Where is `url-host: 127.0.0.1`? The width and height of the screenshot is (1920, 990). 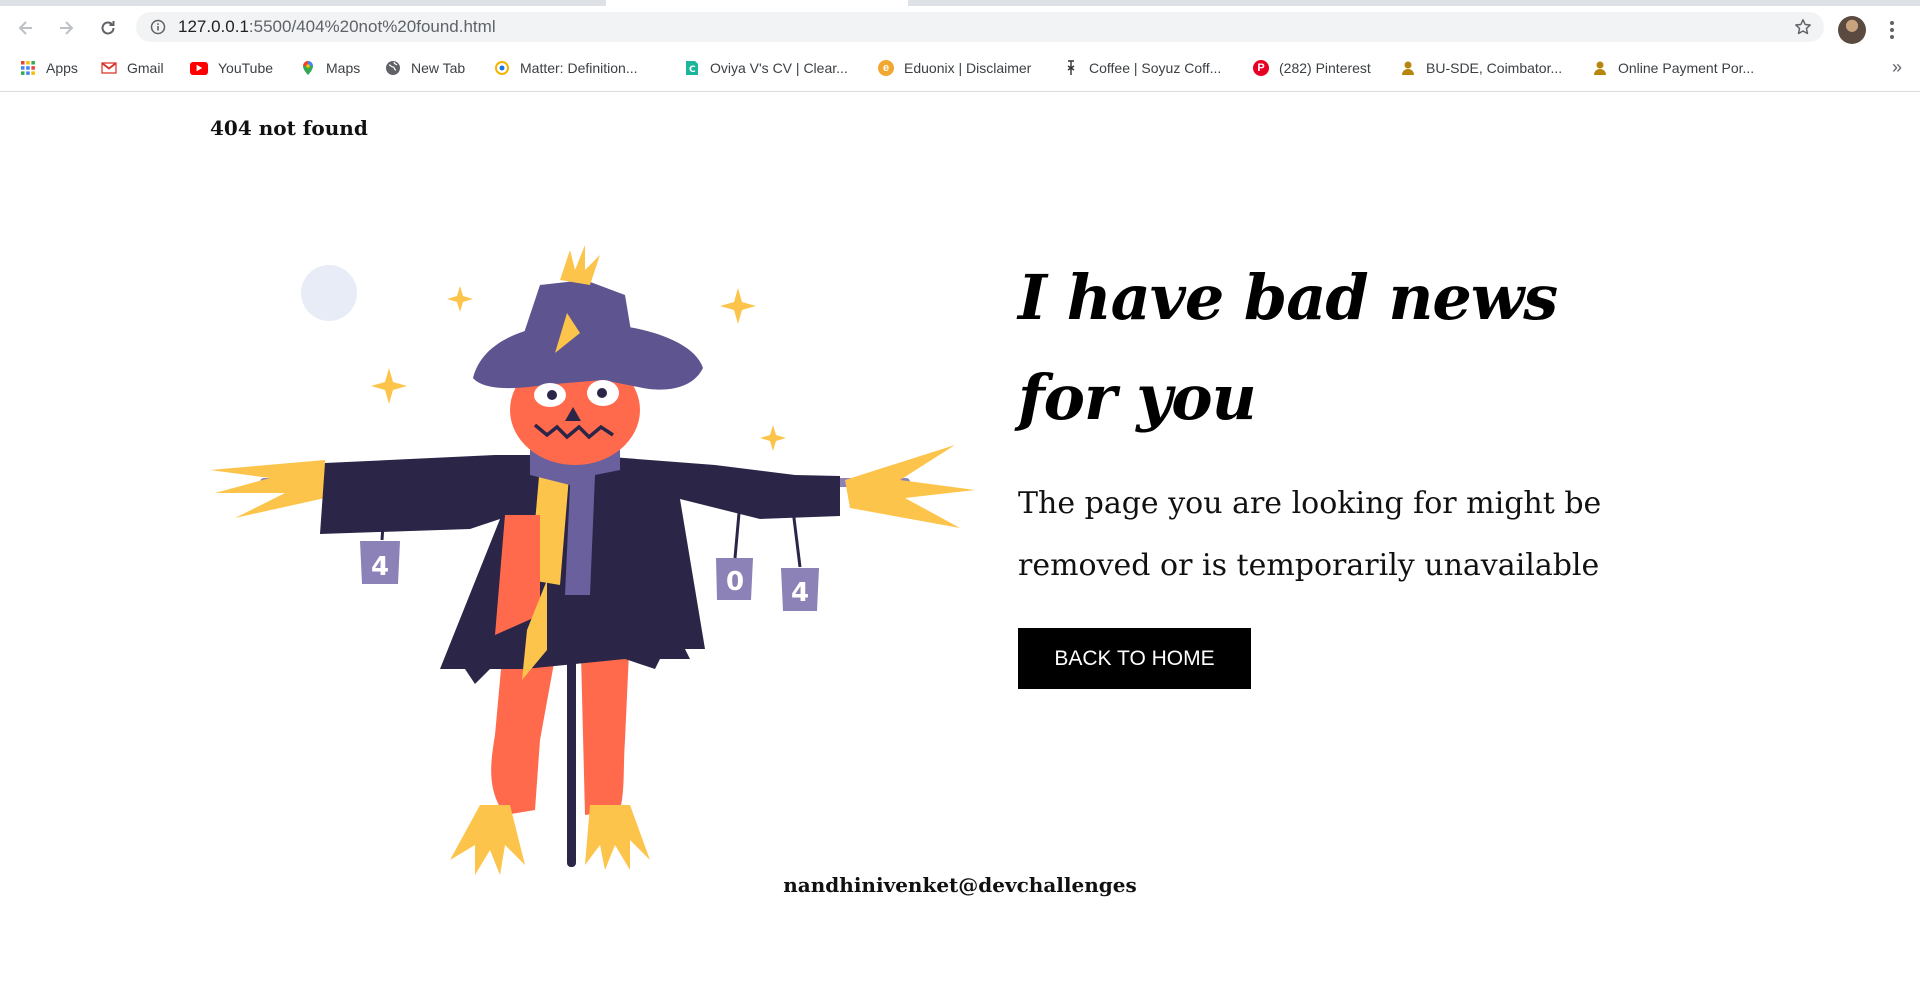
url-host: 127.0.0.1 is located at coordinates (213, 26).